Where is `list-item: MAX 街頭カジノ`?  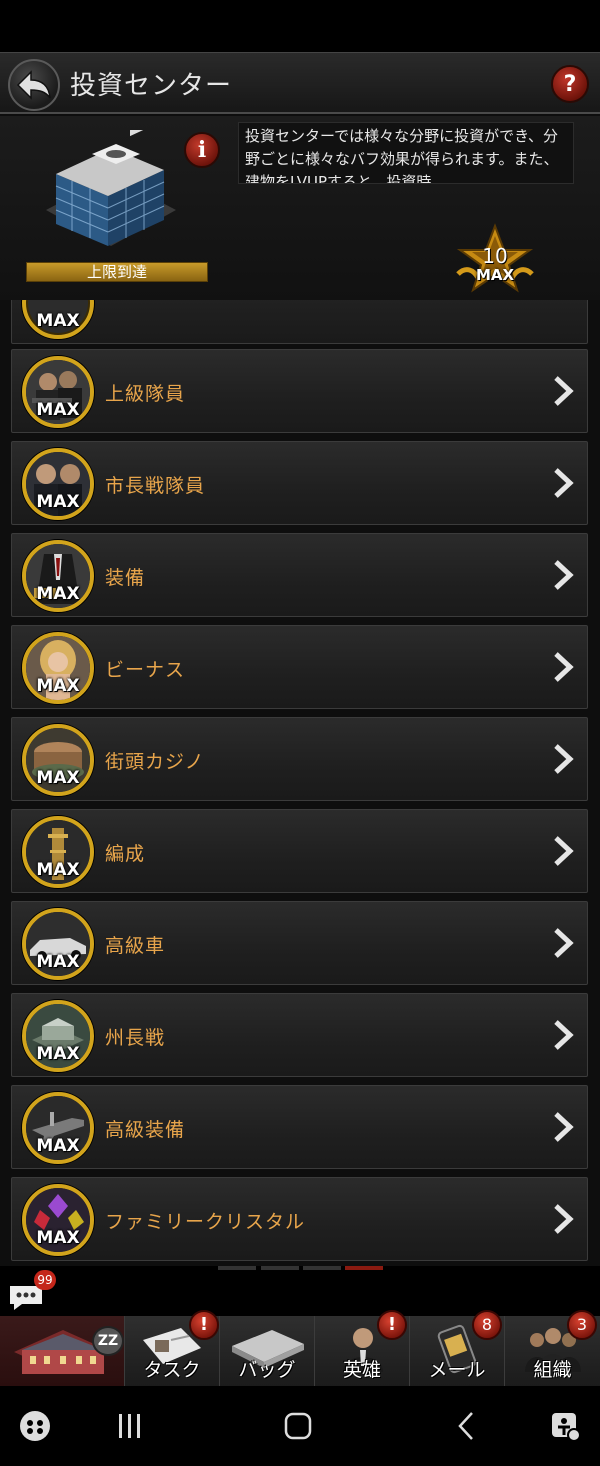
list-item: MAX 街頭カジノ is located at coordinates (299, 759).